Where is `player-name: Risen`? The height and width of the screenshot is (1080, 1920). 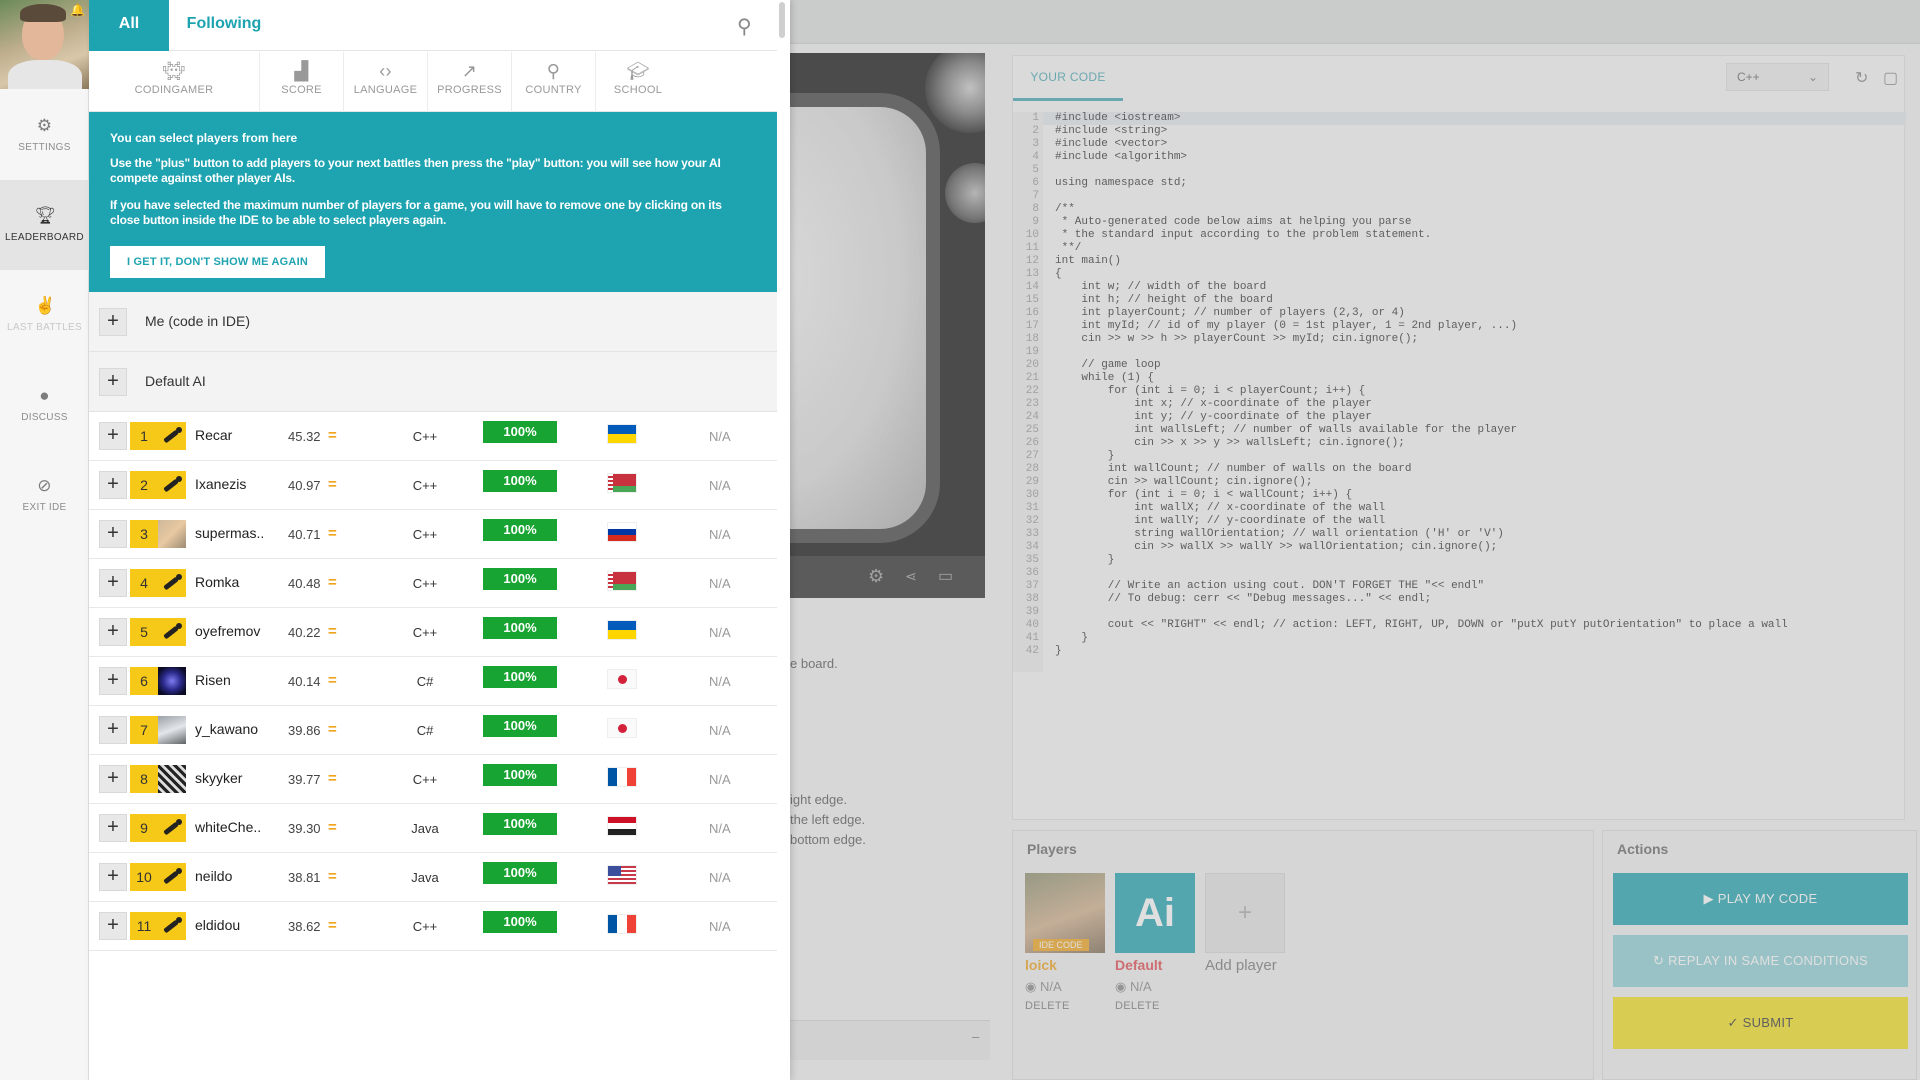 player-name: Risen is located at coordinates (213, 680).